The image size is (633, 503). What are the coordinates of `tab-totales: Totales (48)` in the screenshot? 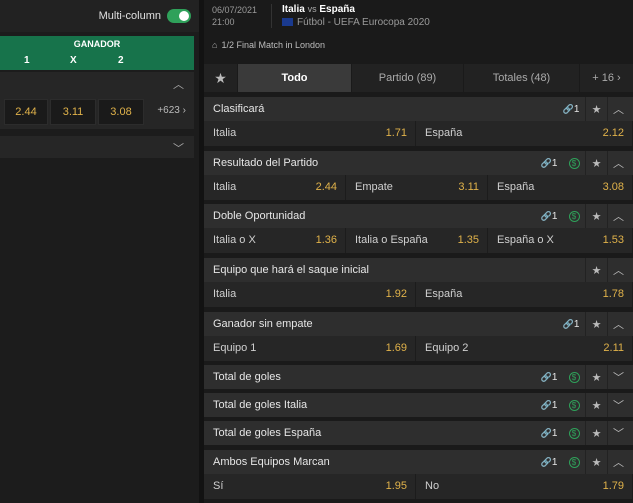 It's located at (522, 78).